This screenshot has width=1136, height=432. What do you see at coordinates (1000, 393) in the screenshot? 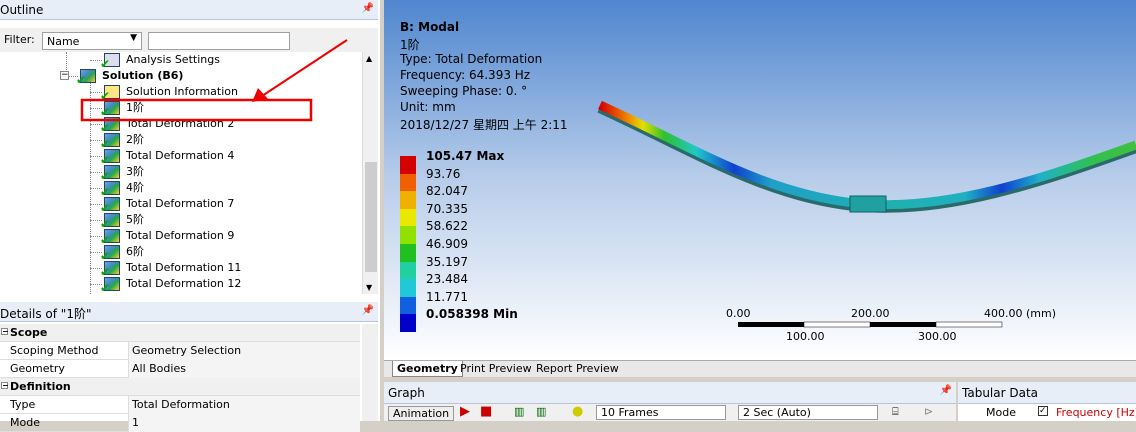
I see `tabular-title: Tabular Data` at bounding box center [1000, 393].